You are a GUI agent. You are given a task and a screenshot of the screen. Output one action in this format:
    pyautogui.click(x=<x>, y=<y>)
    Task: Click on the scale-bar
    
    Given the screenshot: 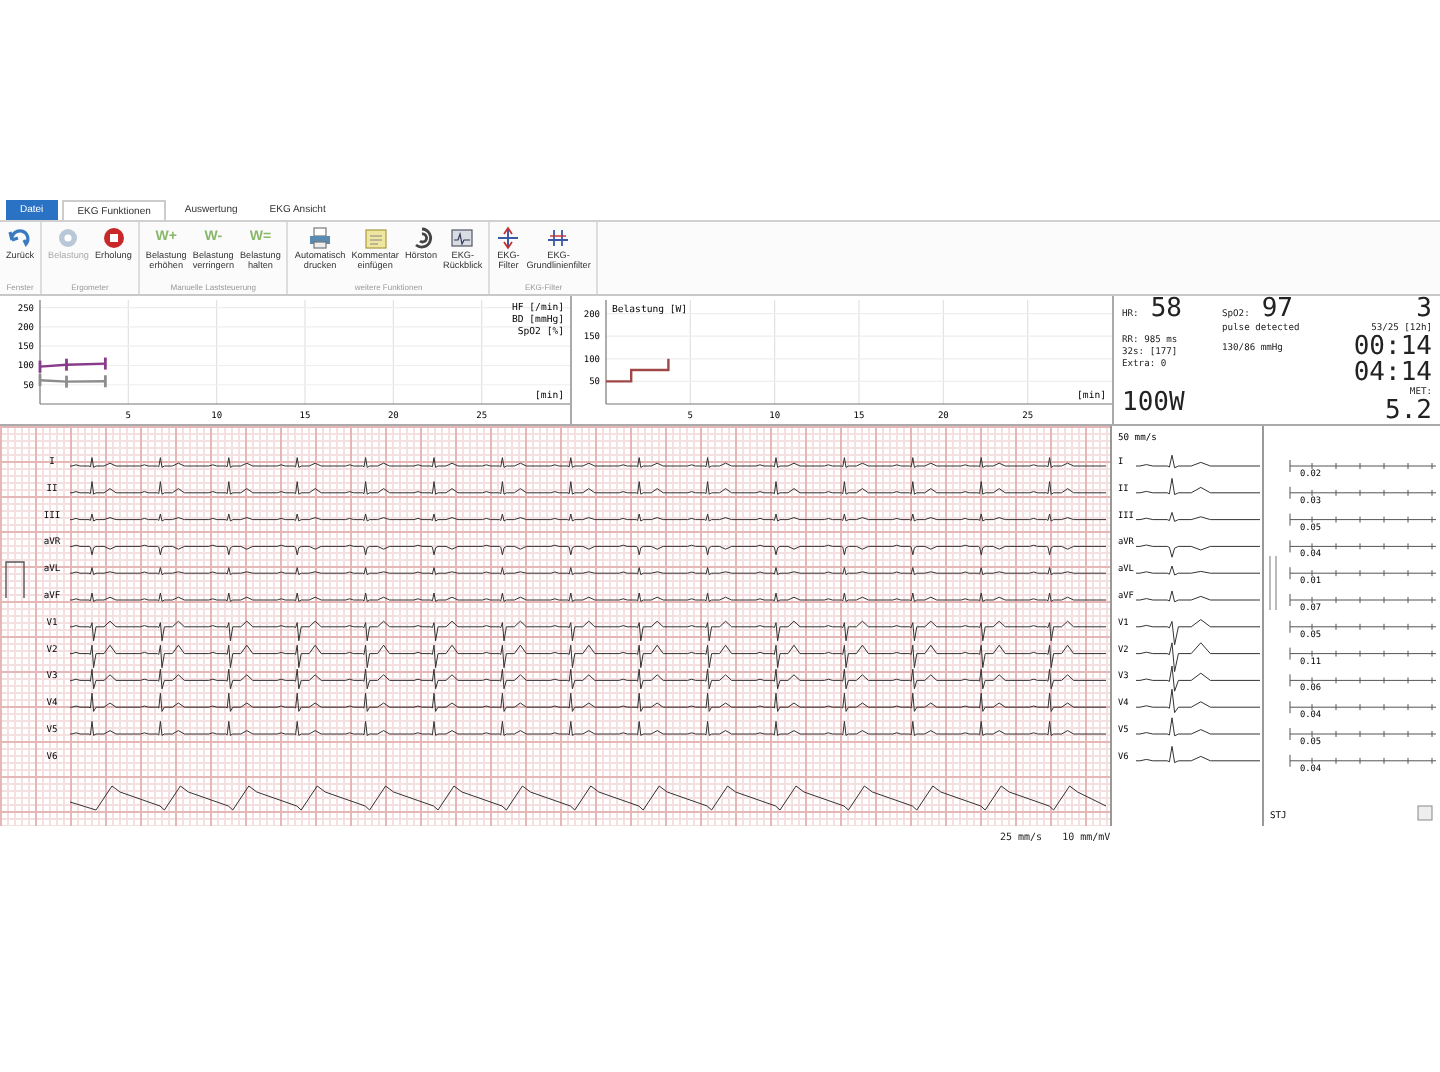 What is the action you would take?
    pyautogui.click(x=1273, y=583)
    